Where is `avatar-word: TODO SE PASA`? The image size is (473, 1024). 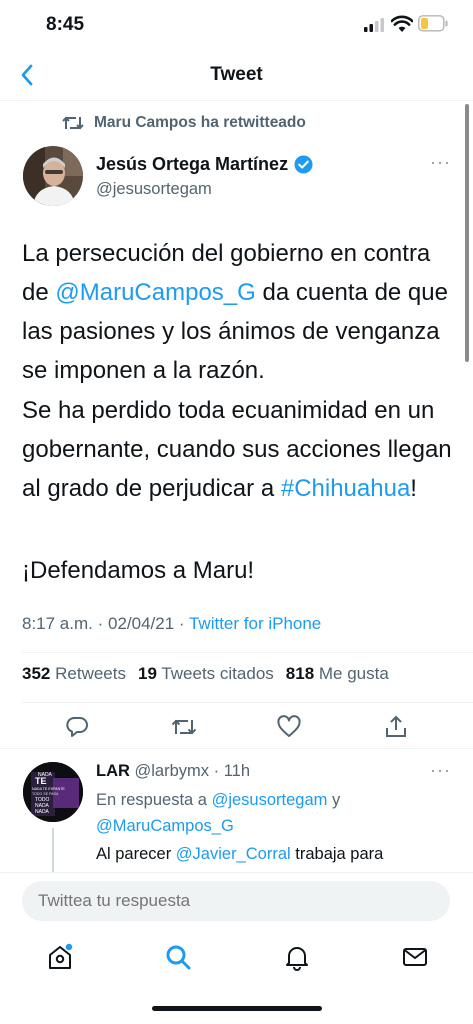
avatar-word: TODO SE PASA is located at coordinates (45, 794).